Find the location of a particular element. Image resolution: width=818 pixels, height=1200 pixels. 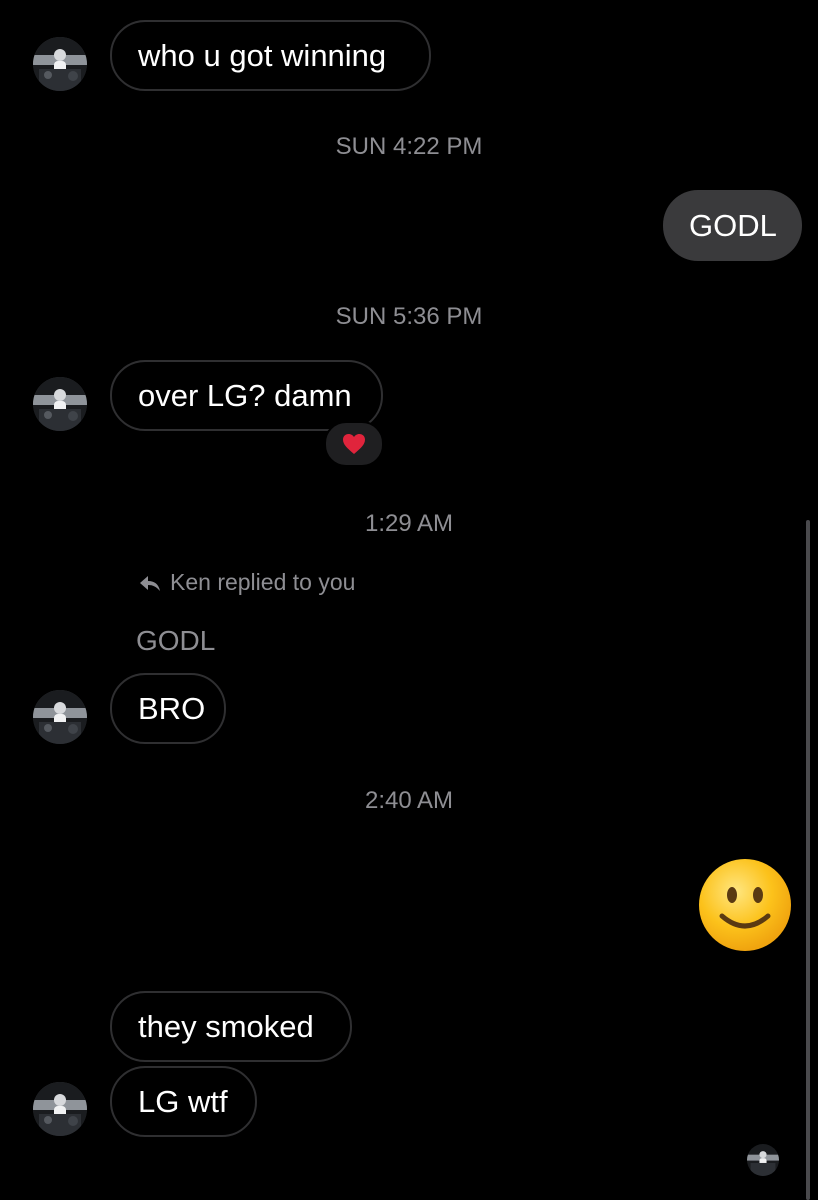

message-text: they smoked is located at coordinates (226, 1026).